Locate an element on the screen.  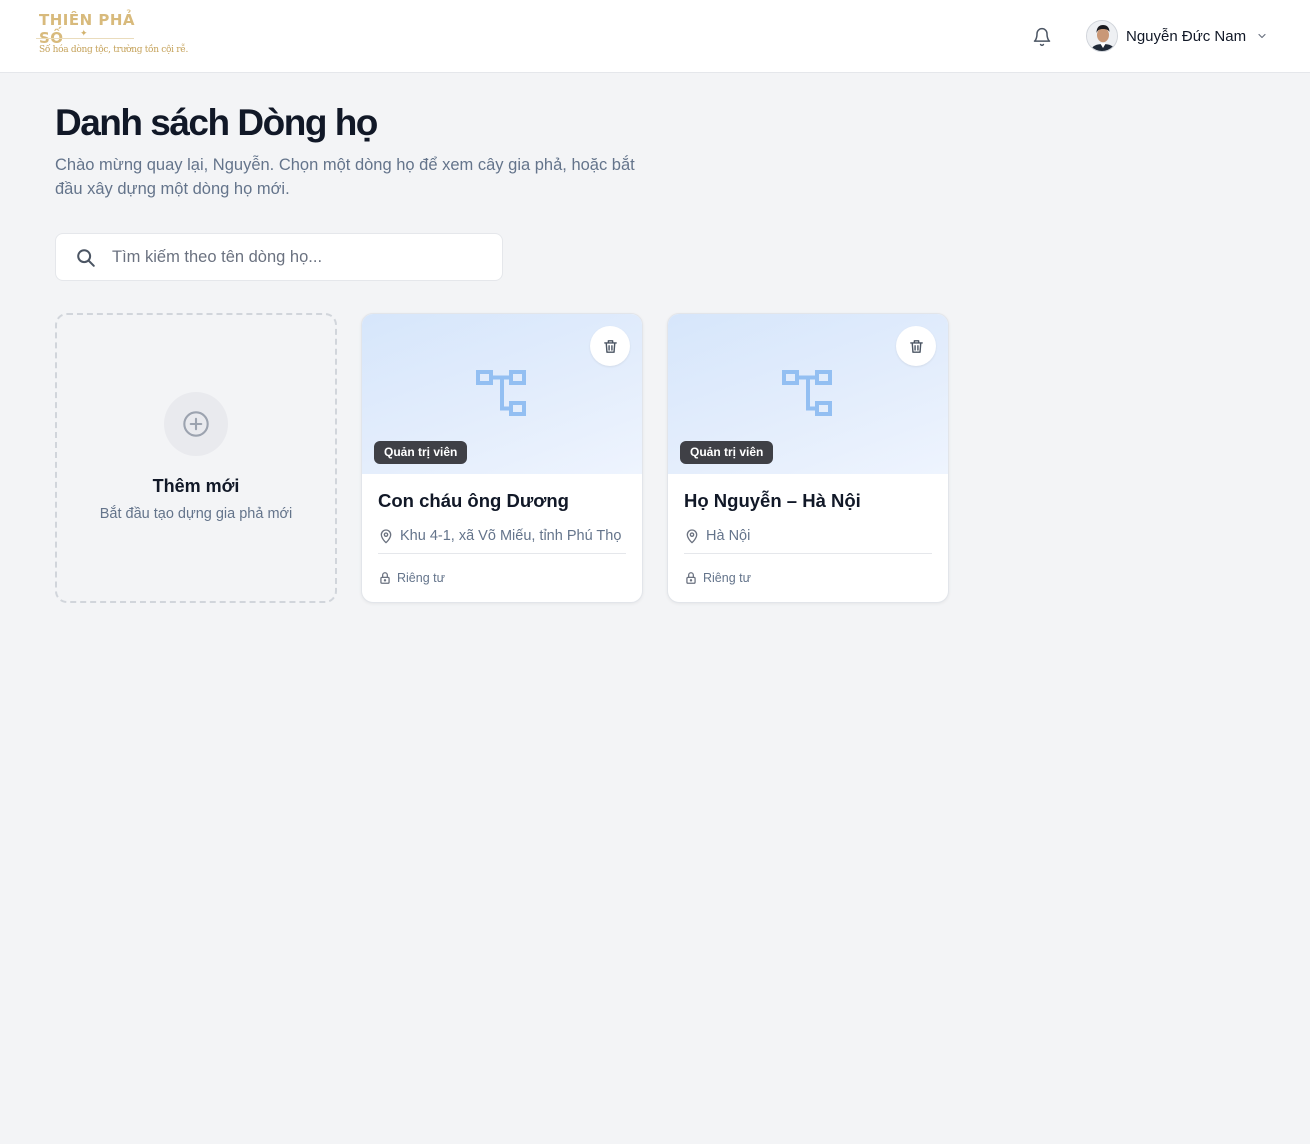
add-card-title: Thêm mới is located at coordinates (196, 486).